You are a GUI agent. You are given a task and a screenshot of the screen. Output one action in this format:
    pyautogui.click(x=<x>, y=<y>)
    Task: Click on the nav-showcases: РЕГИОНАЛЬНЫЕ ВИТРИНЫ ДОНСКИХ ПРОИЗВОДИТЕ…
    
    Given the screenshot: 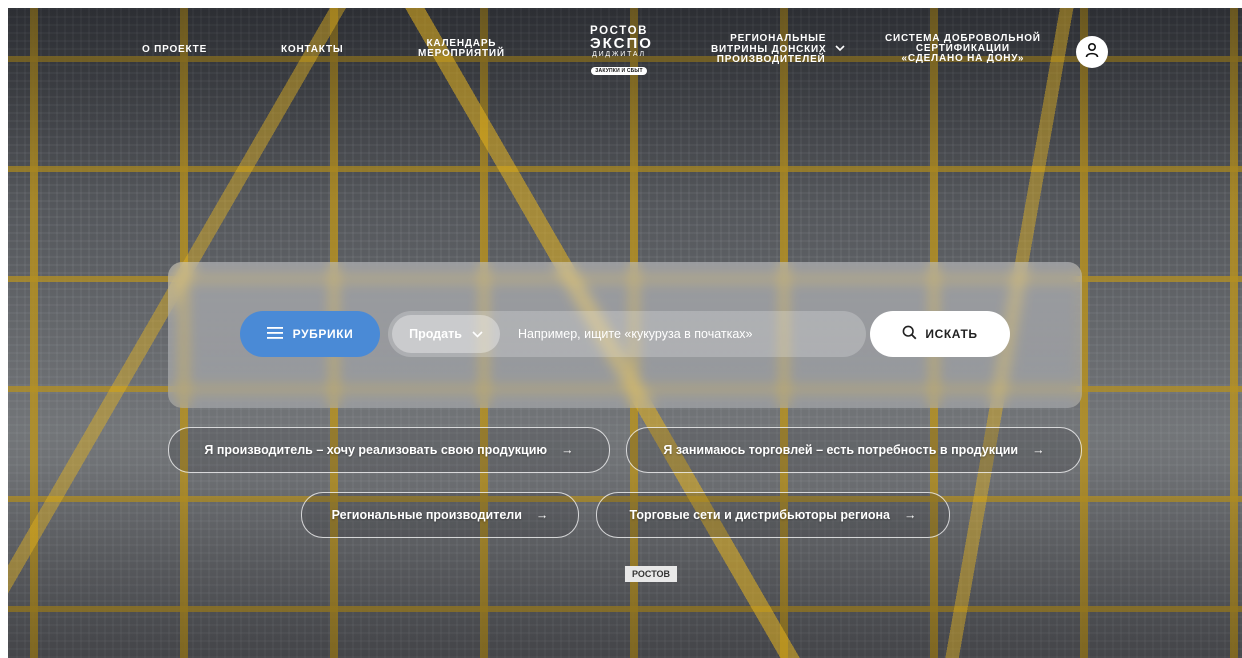 What is the action you would take?
    pyautogui.click(x=778, y=49)
    